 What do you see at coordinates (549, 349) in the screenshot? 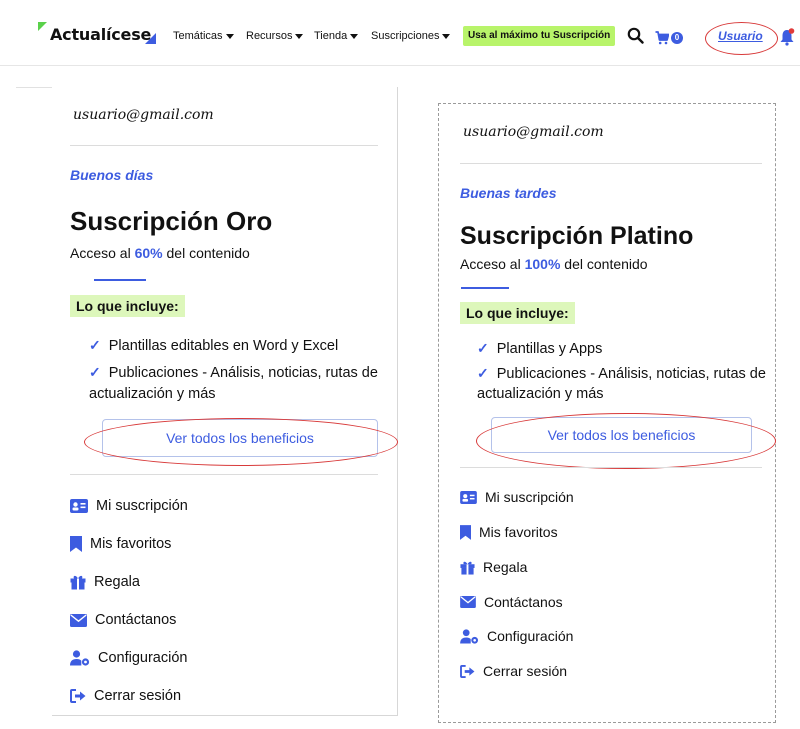
I see `feature-text: Plantillas y Apps` at bounding box center [549, 349].